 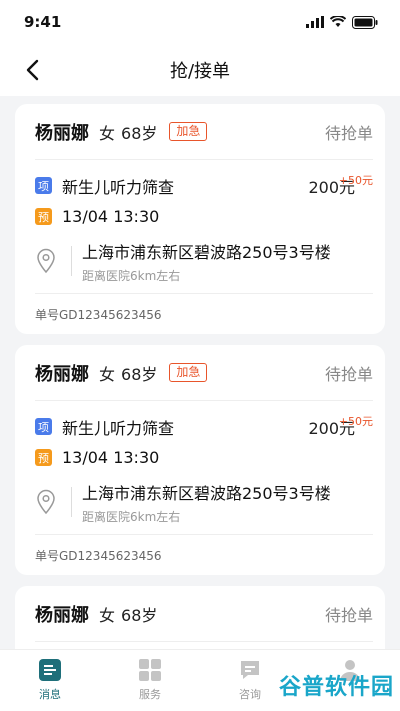 I want to click on chevron-left-icon, so click(x=32, y=70).